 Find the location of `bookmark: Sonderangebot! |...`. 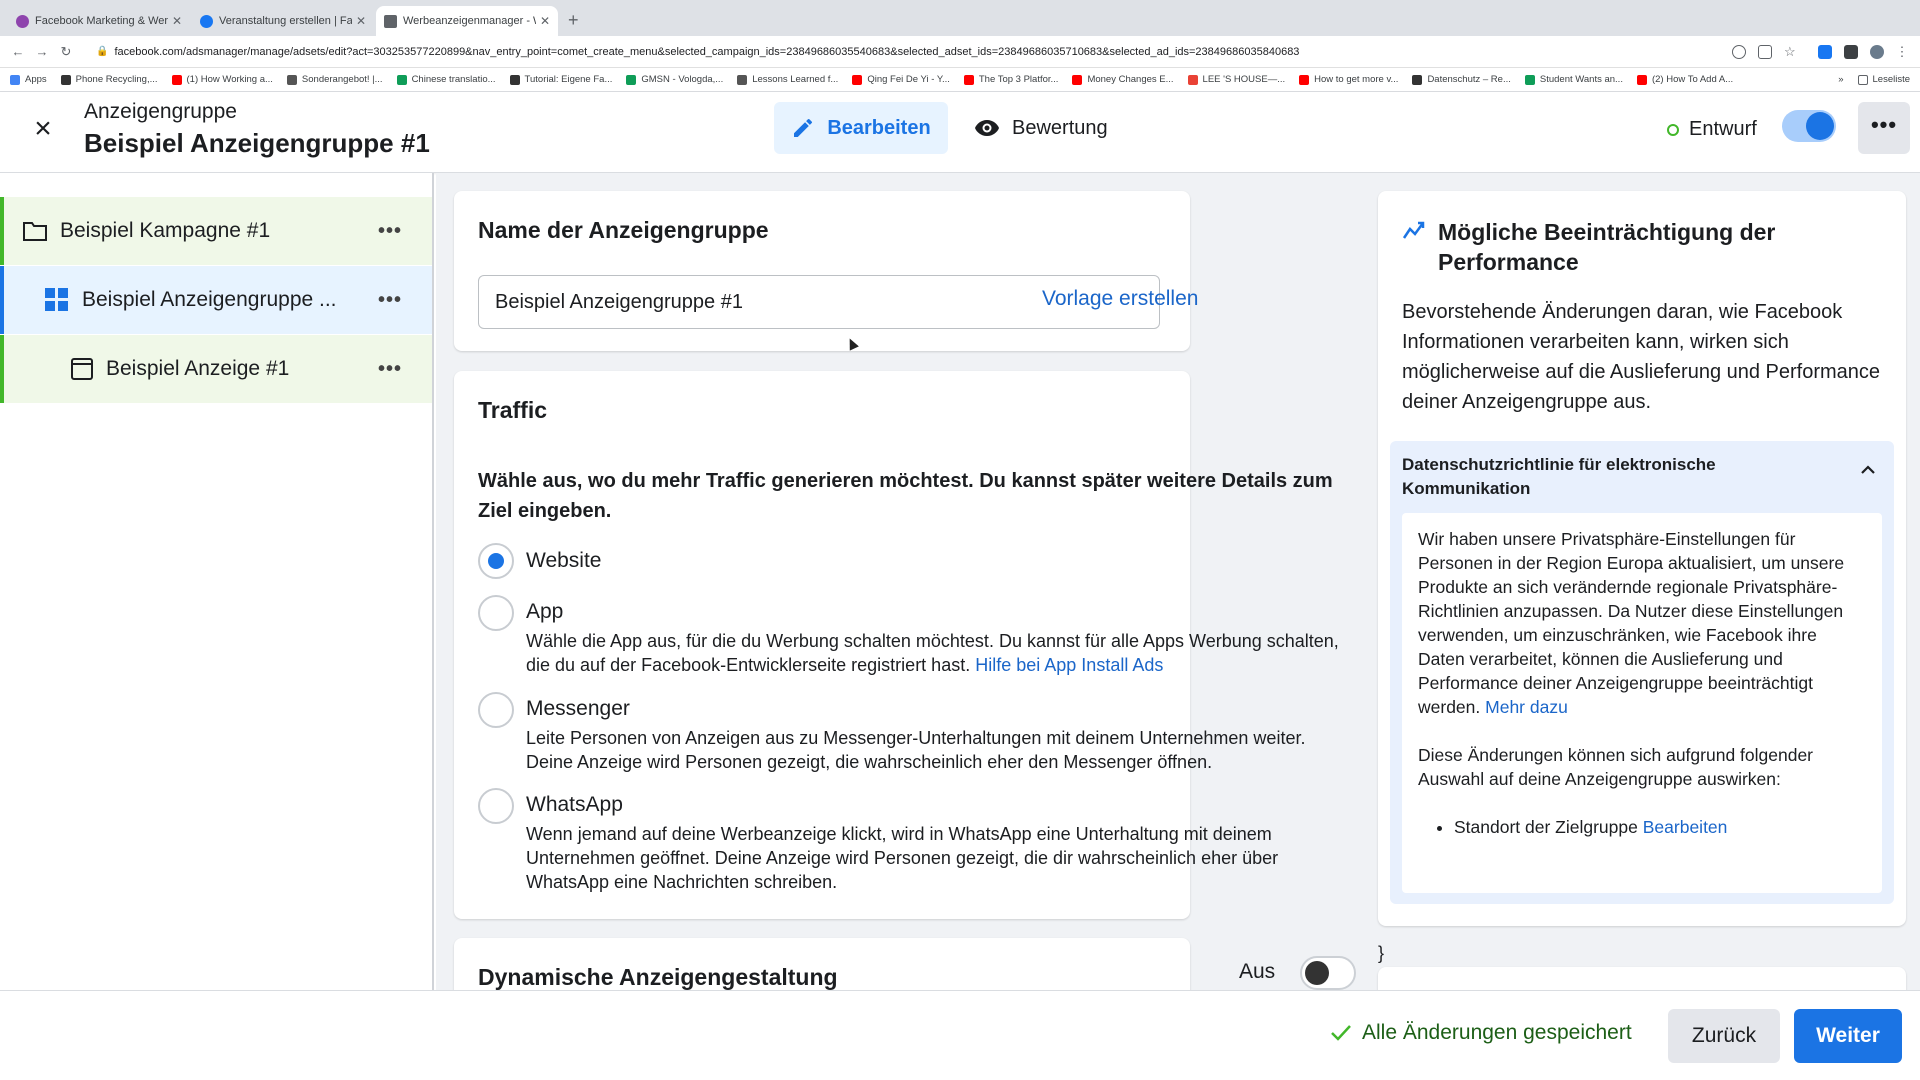

bookmark: Sonderangebot! |... is located at coordinates (334, 79).